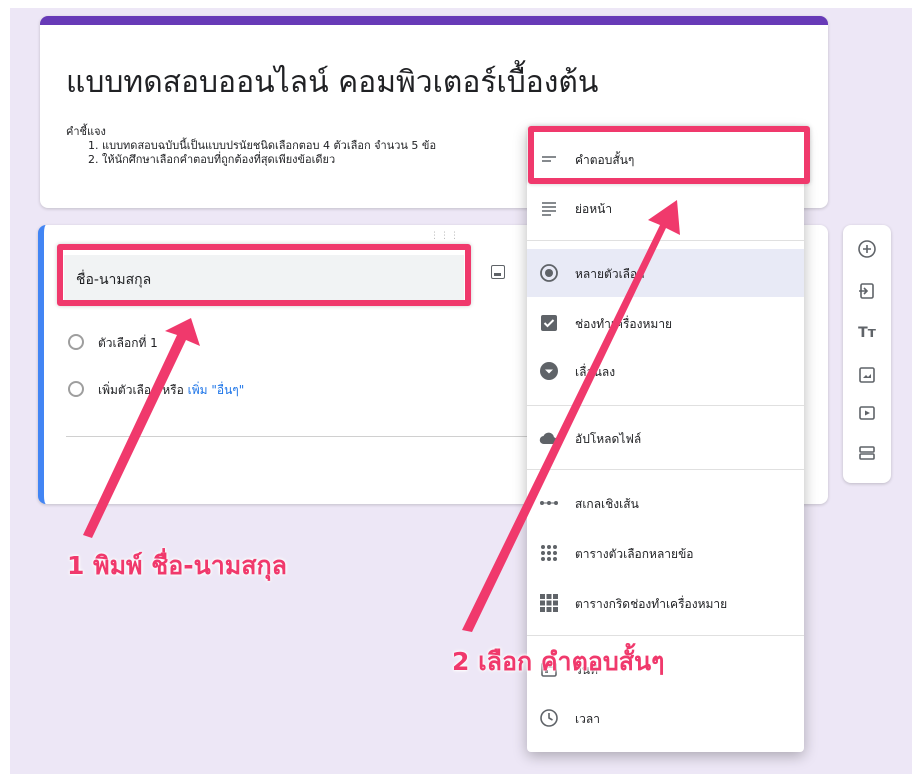 Image resolution: width=912 pixels, height=774 pixels. I want to click on annotation-step-2: 2 เลือก คำตอบสั้นๆ, so click(558, 661).